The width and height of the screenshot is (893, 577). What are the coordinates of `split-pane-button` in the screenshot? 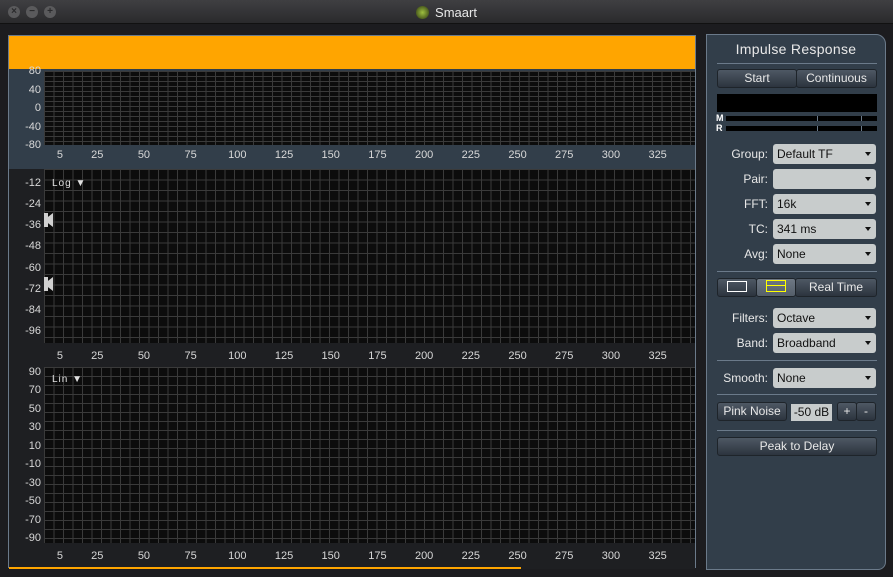 It's located at (776, 287).